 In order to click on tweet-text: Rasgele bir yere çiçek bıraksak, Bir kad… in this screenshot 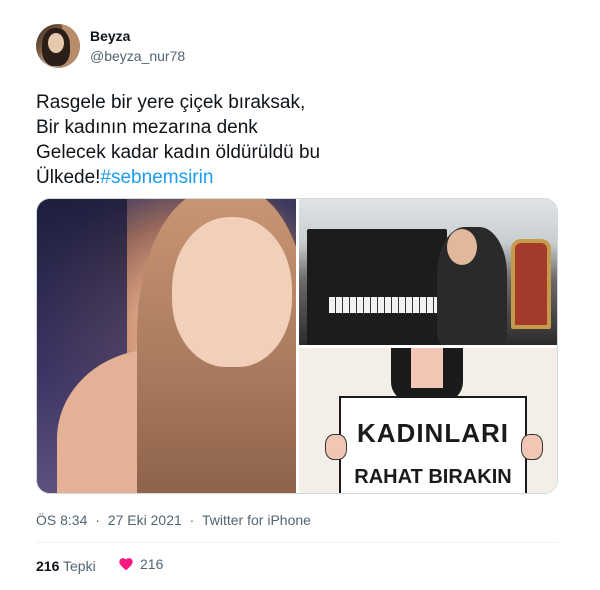, I will do `click(296, 140)`.